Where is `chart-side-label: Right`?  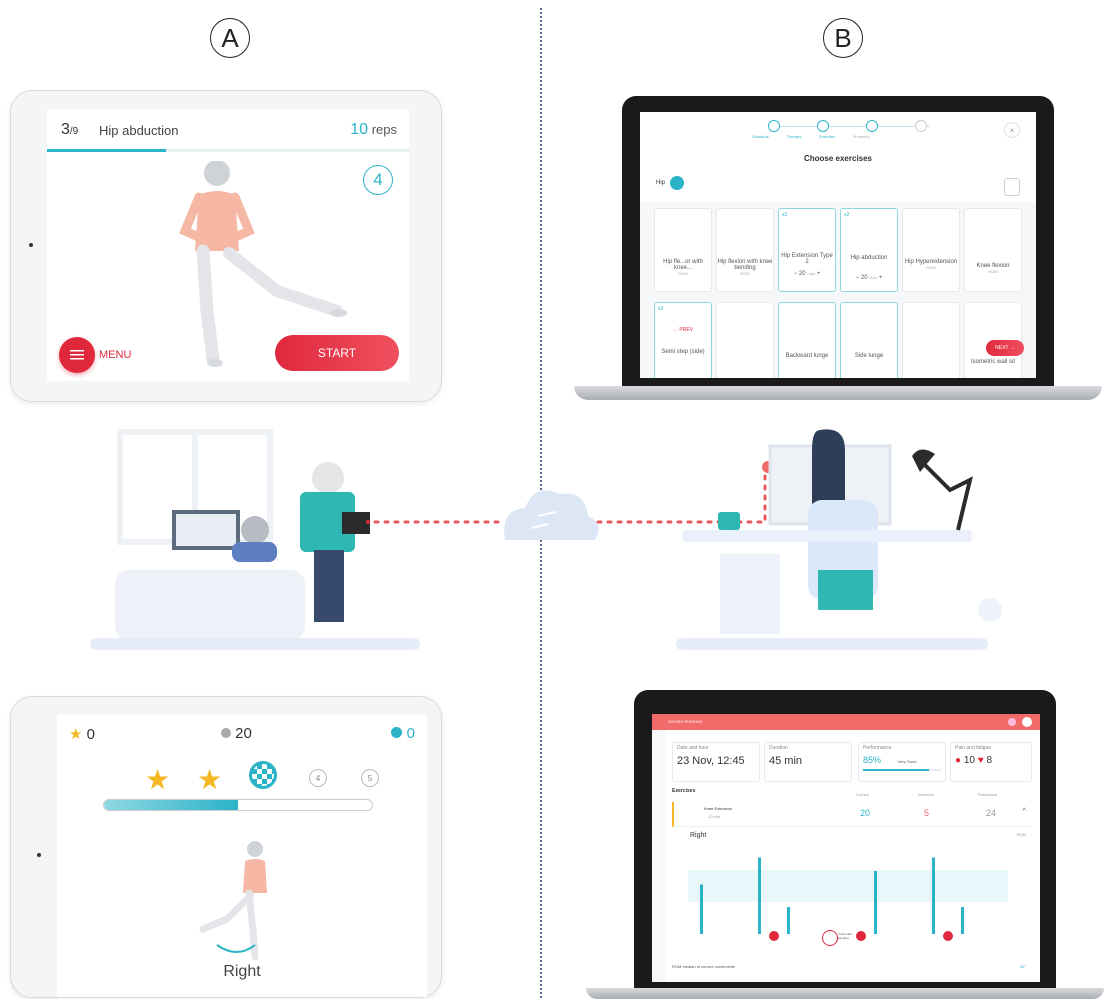
chart-side-label: Right is located at coordinates (698, 835).